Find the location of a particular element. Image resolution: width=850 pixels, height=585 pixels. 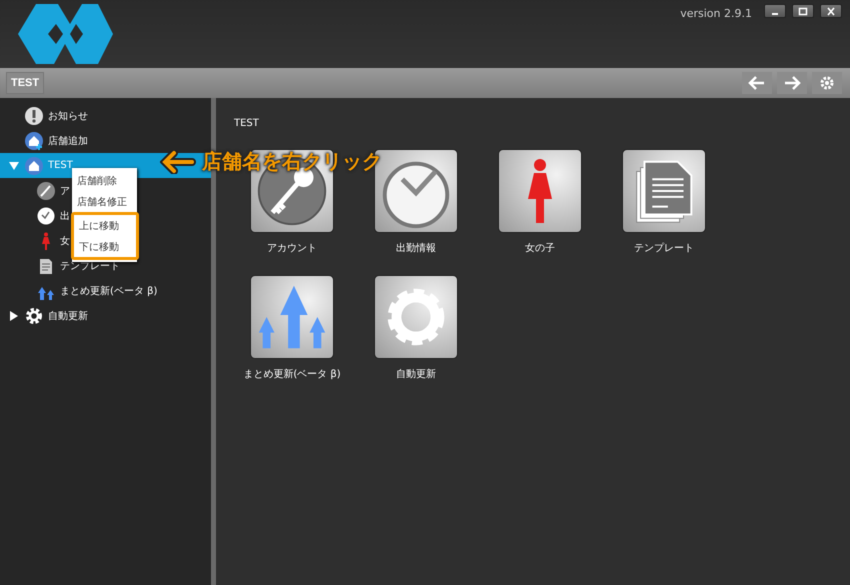

settings-button is located at coordinates (827, 83).